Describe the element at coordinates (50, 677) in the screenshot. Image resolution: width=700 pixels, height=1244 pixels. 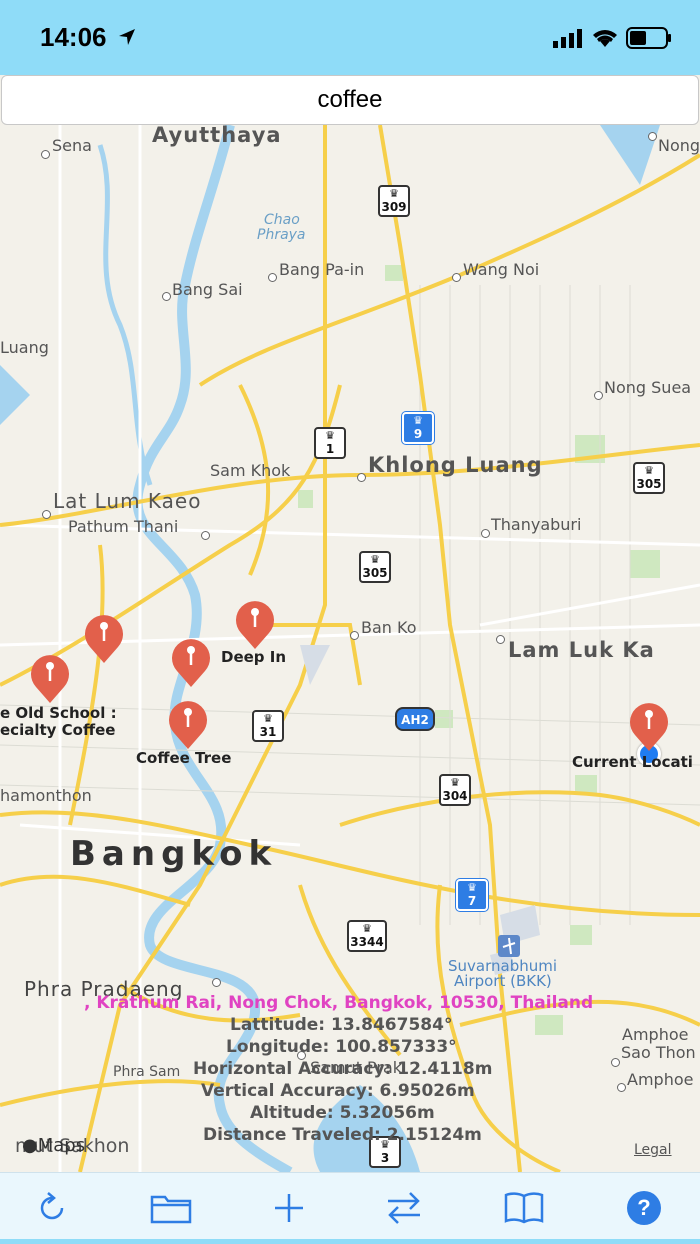
I see `map-pin-old-school` at that location.